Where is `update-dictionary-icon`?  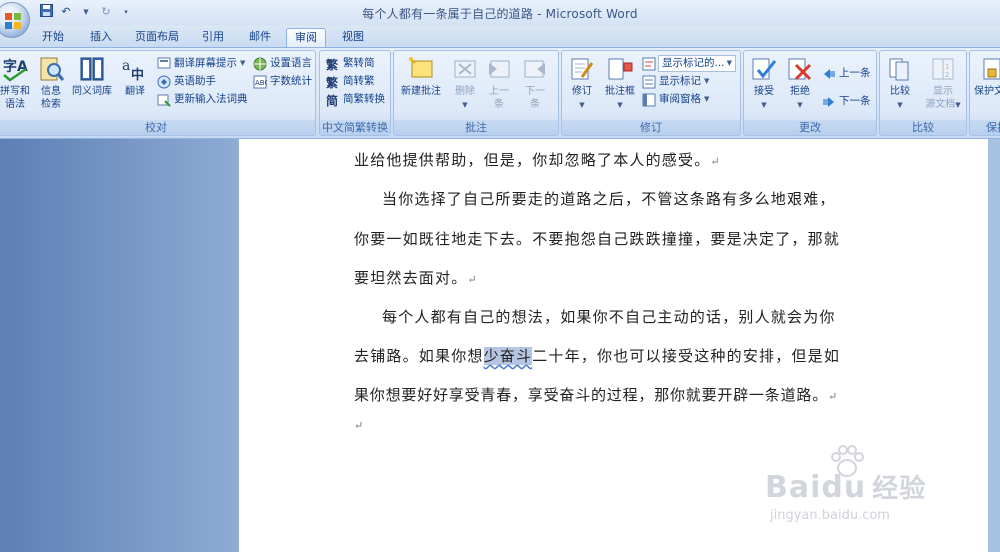 update-dictionary-icon is located at coordinates (164, 100).